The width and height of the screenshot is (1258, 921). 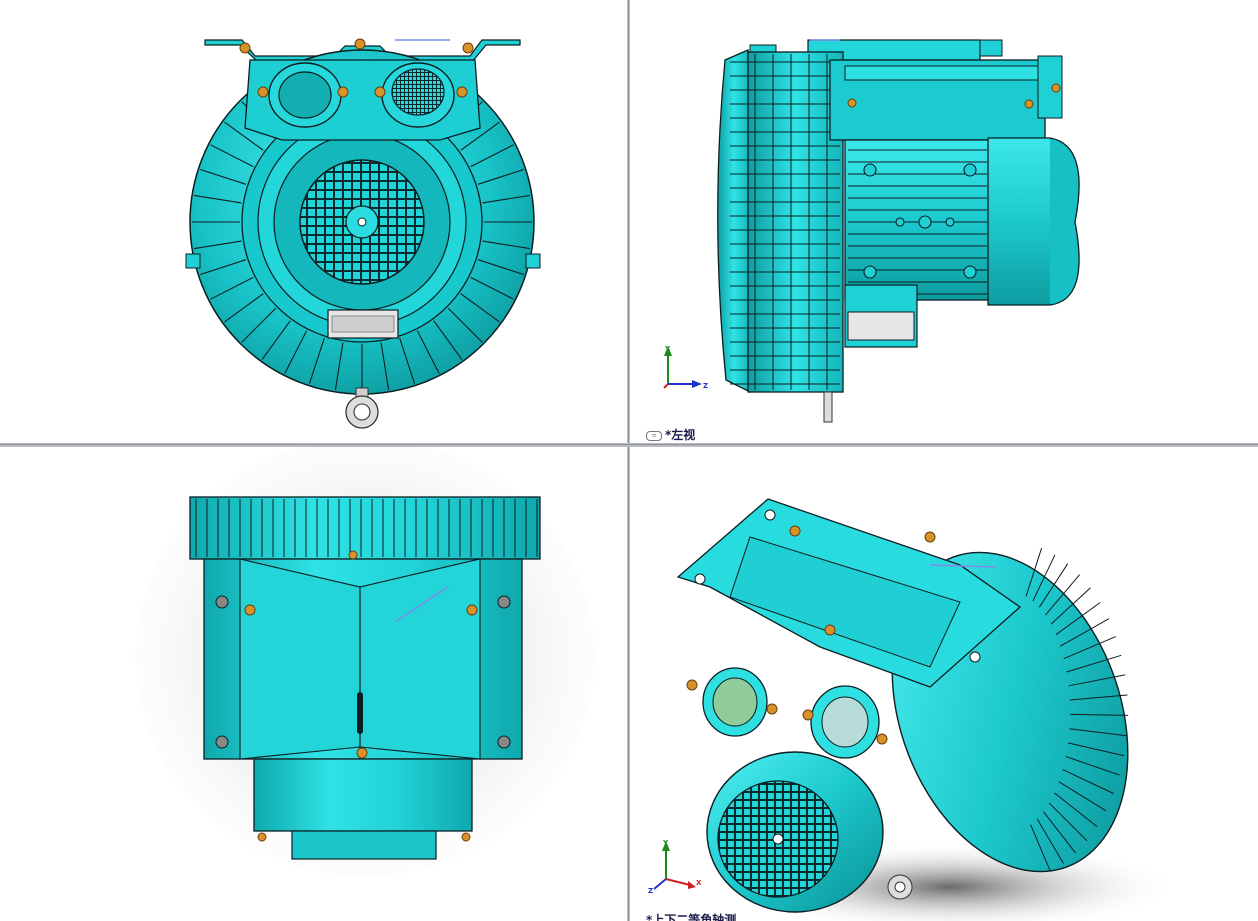 I want to click on view-name-left: ⬭ *左视, so click(x=670, y=434).